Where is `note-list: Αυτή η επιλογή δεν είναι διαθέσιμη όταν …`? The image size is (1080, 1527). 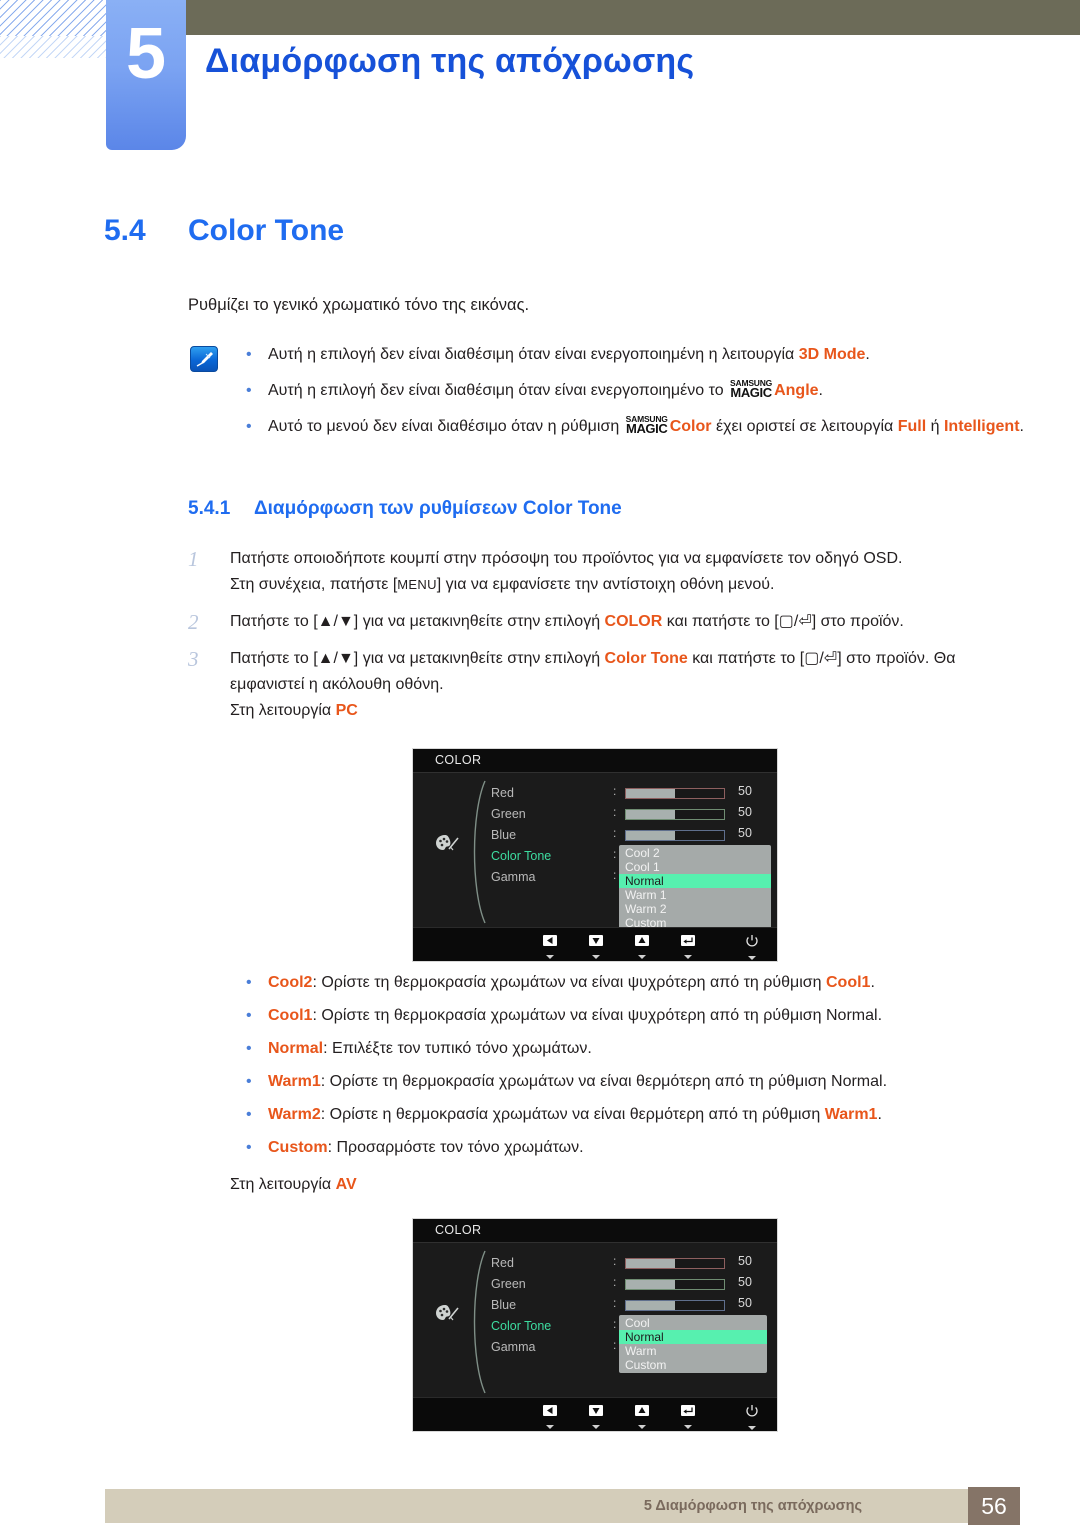 note-list: Αυτή η επιλογή δεν είναι διαθέσιμη όταν … is located at coordinates (646, 396).